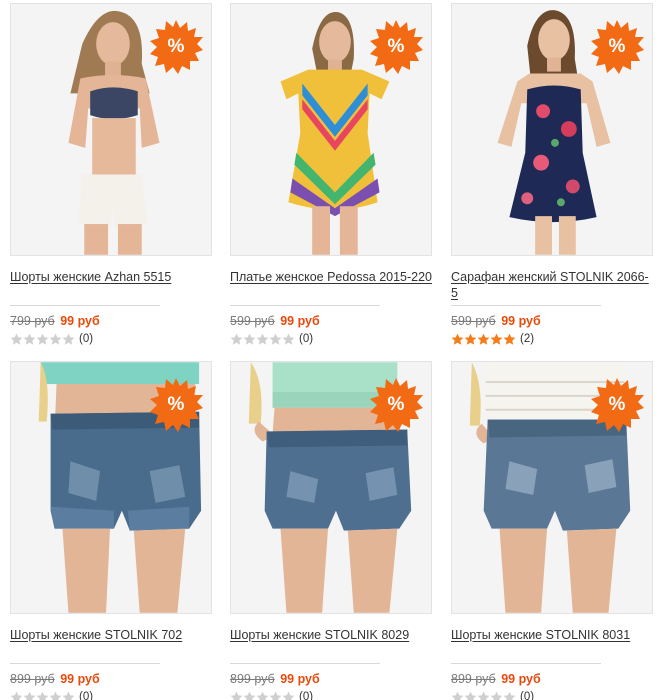 The image size is (663, 700). What do you see at coordinates (331, 285) in the screenshot?
I see `product-title-link: Платье женское Pedossa 2015-220` at bounding box center [331, 285].